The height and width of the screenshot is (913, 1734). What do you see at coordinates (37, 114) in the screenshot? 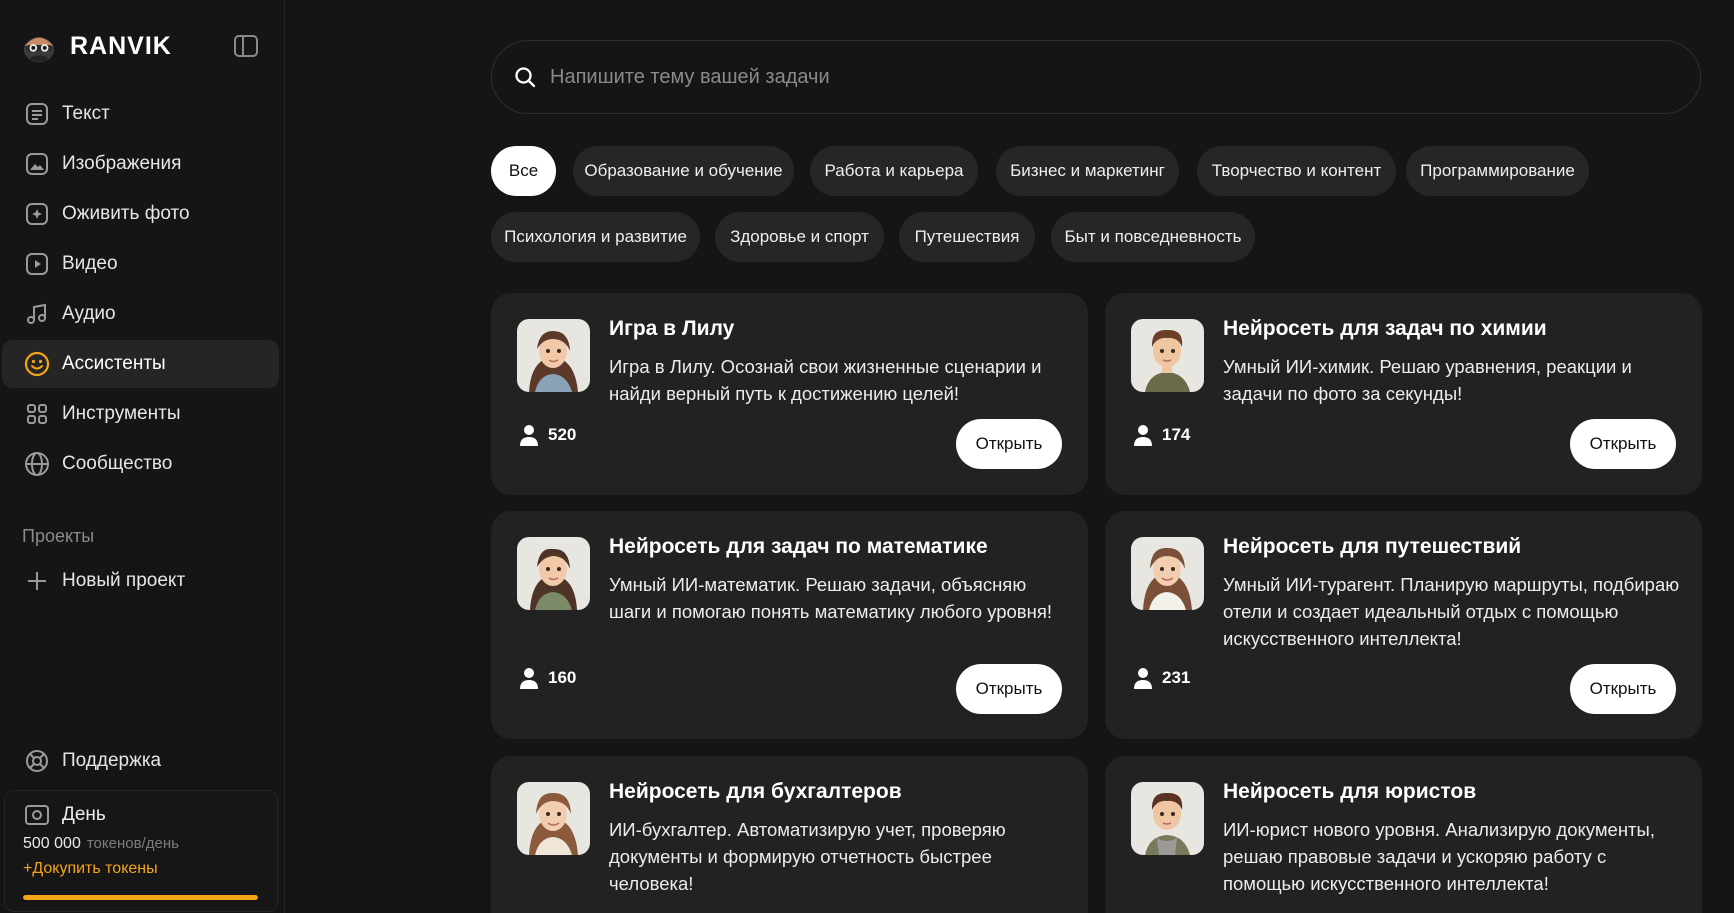
I see `text-icon` at bounding box center [37, 114].